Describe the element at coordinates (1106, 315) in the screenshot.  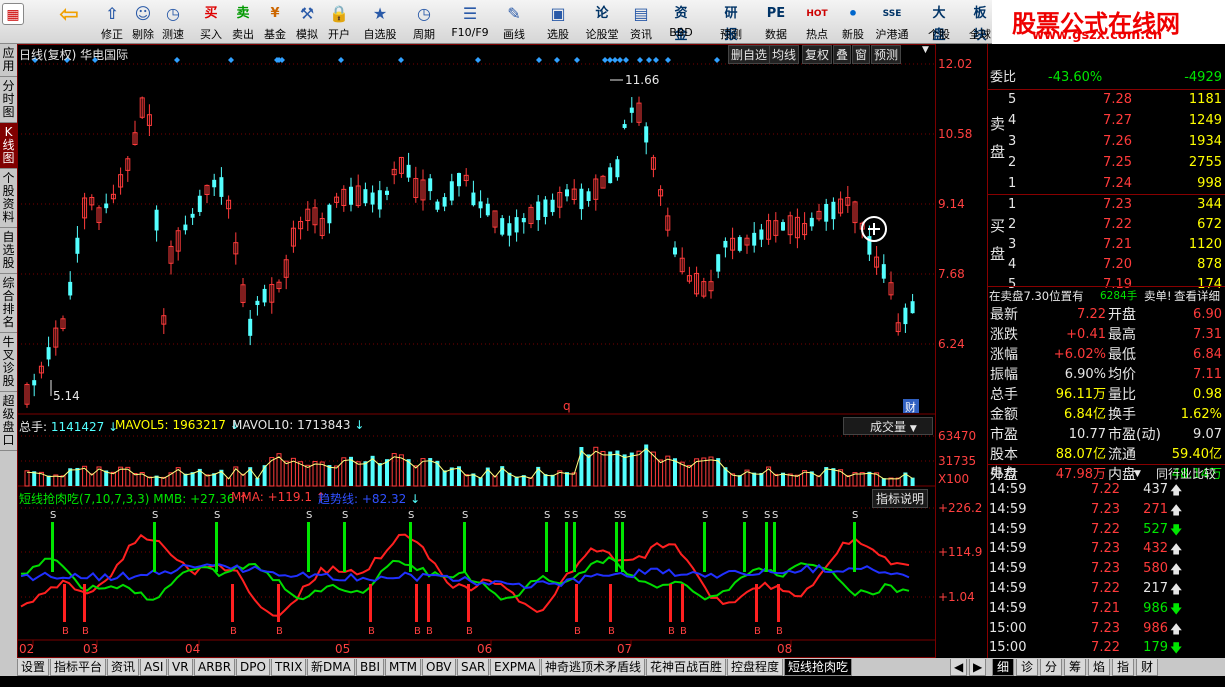
I see `quote-row: 最新 7.22 开盘 6.90` at that location.